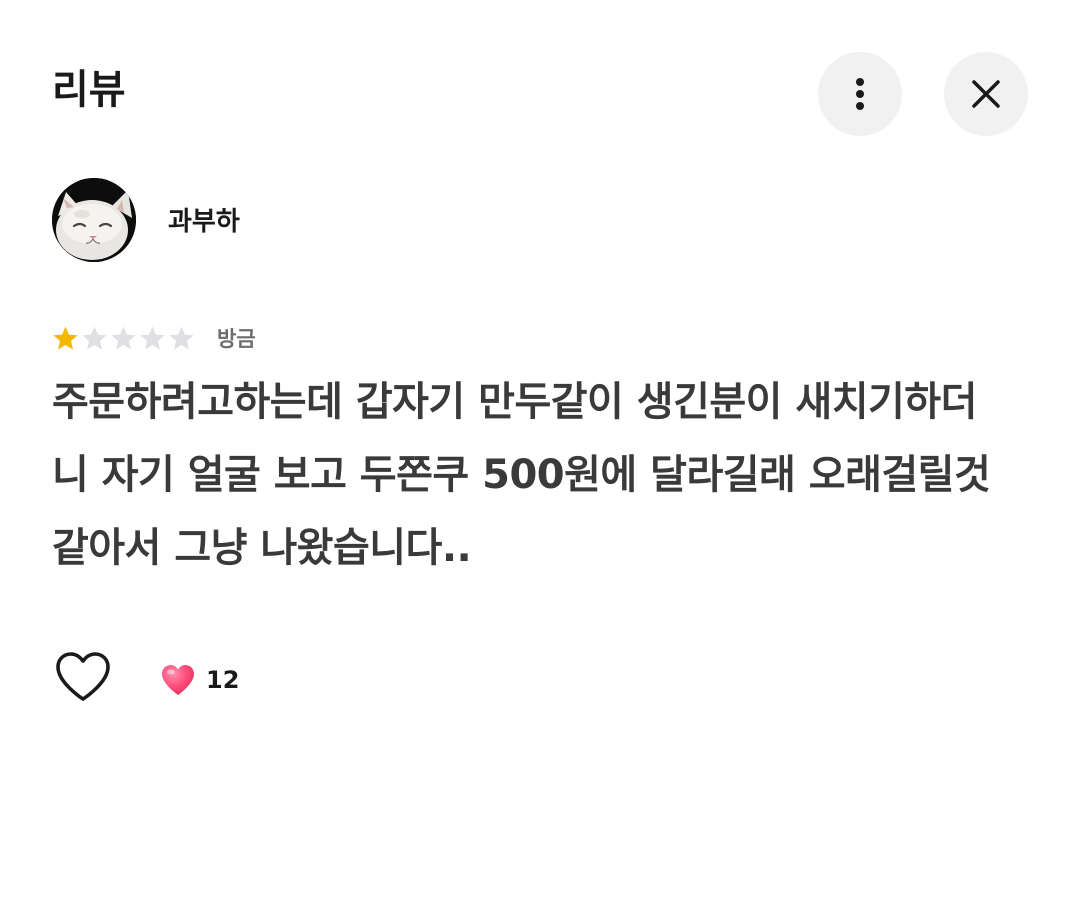  Describe the element at coordinates (65, 338) in the screenshot. I see `star-filled-icon` at that location.